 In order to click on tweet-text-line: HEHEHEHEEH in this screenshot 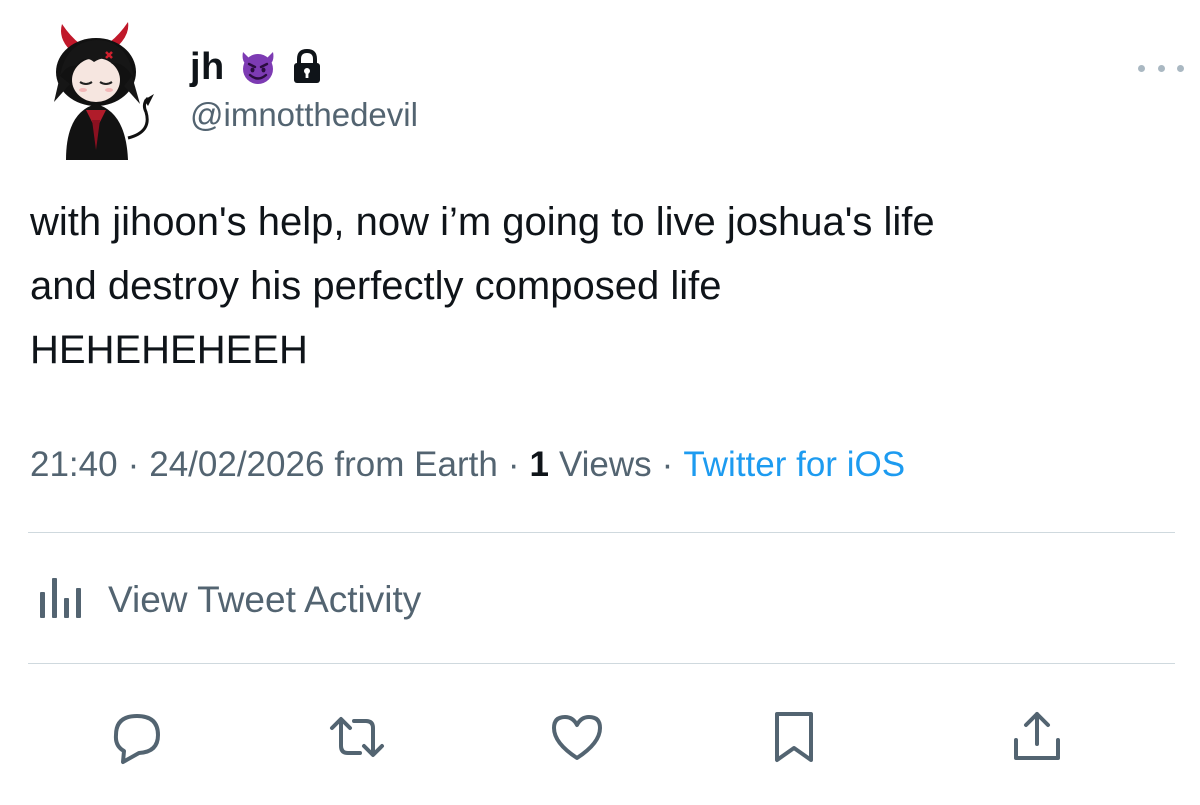, I will do `click(169, 350)`.